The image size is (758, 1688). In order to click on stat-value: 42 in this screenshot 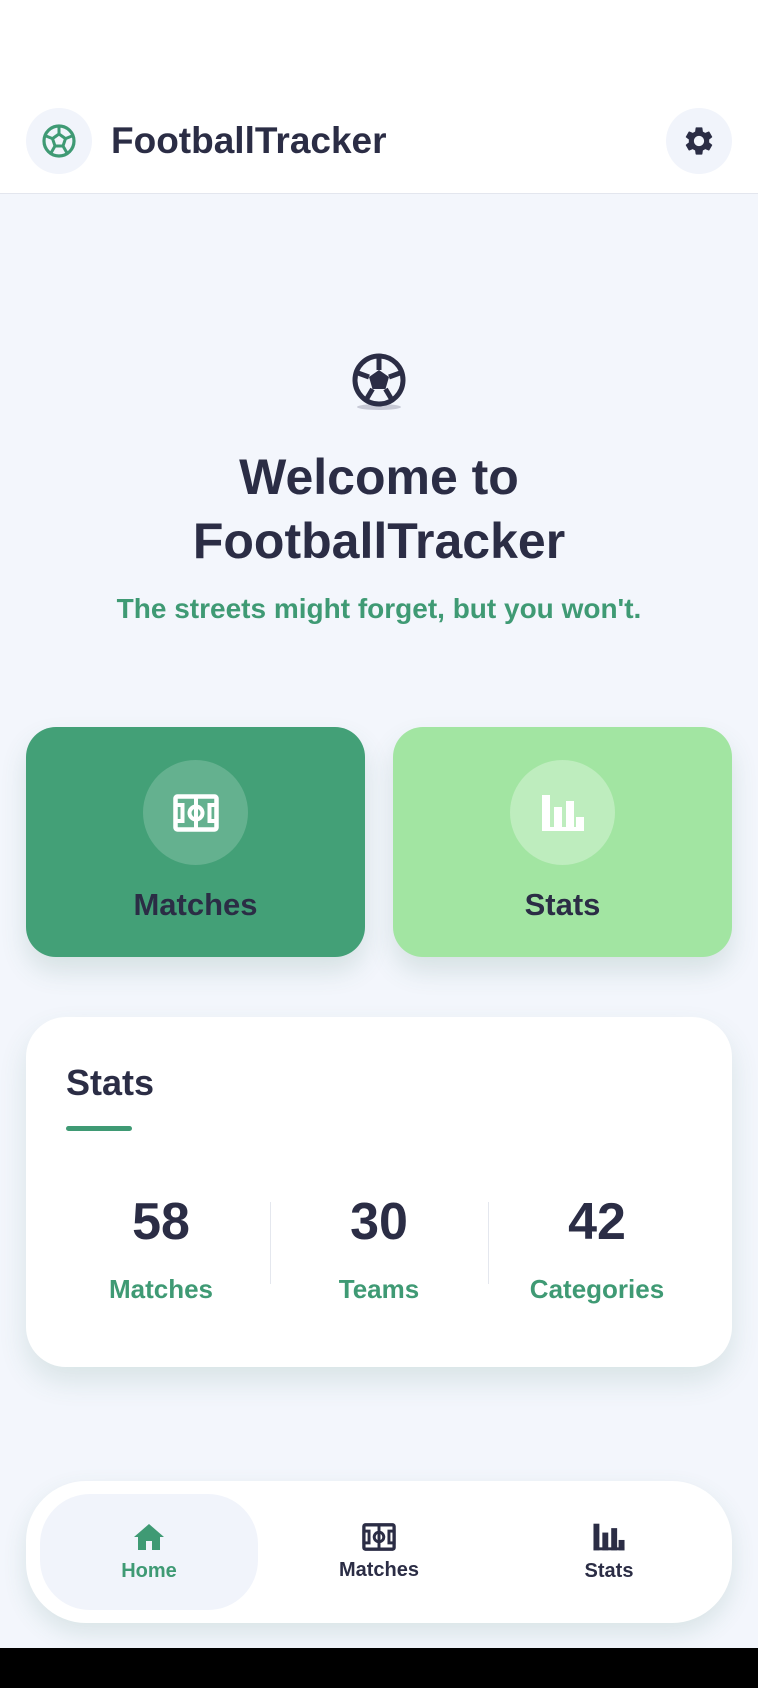, I will do `click(597, 1222)`.